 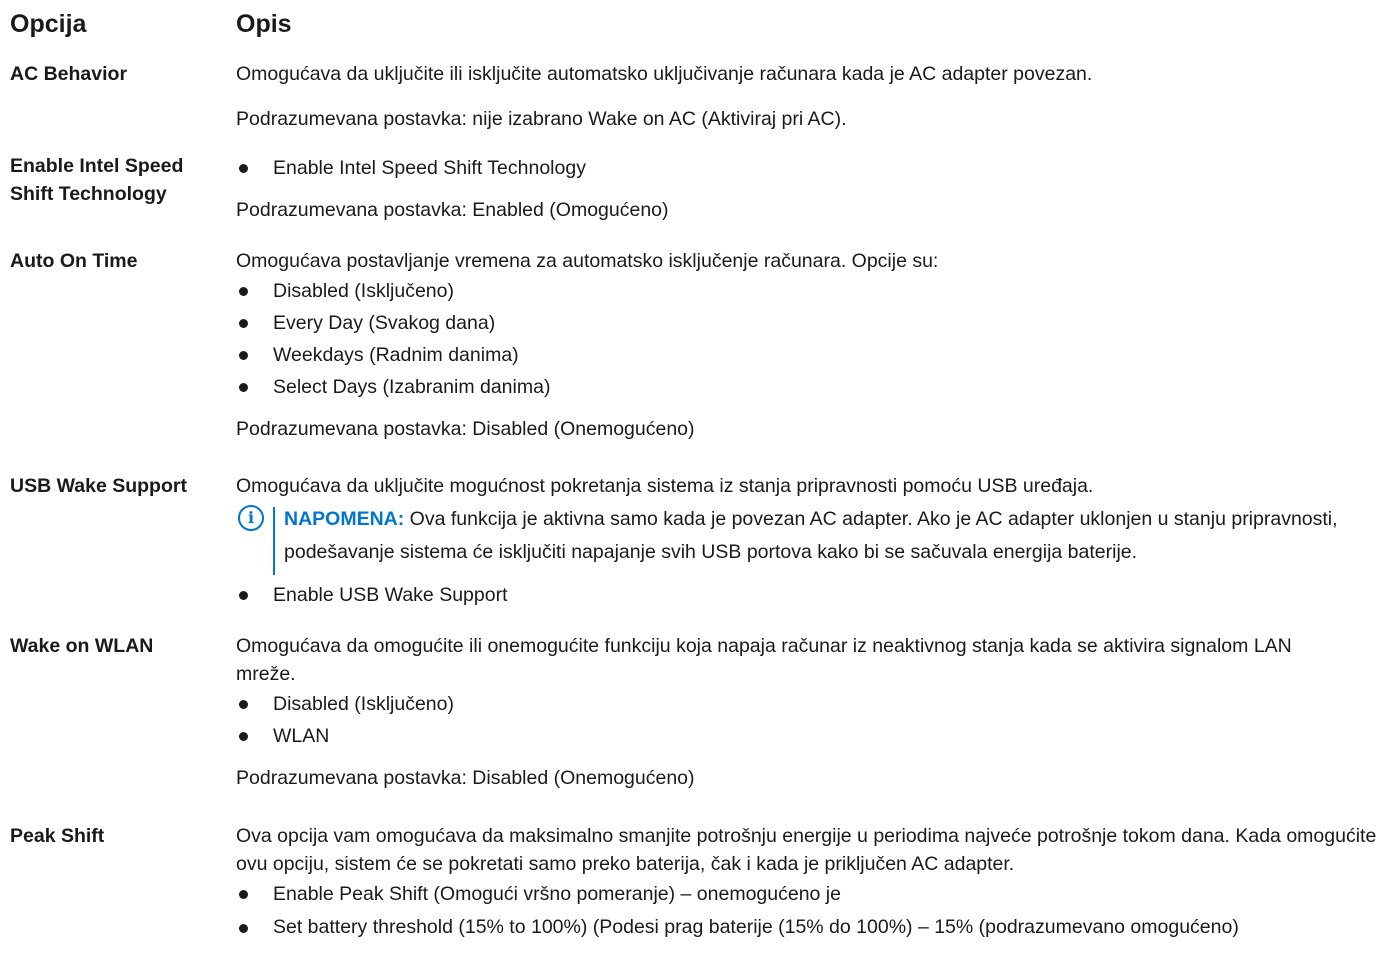 I want to click on option-name: USB Wake Support, so click(x=98, y=486).